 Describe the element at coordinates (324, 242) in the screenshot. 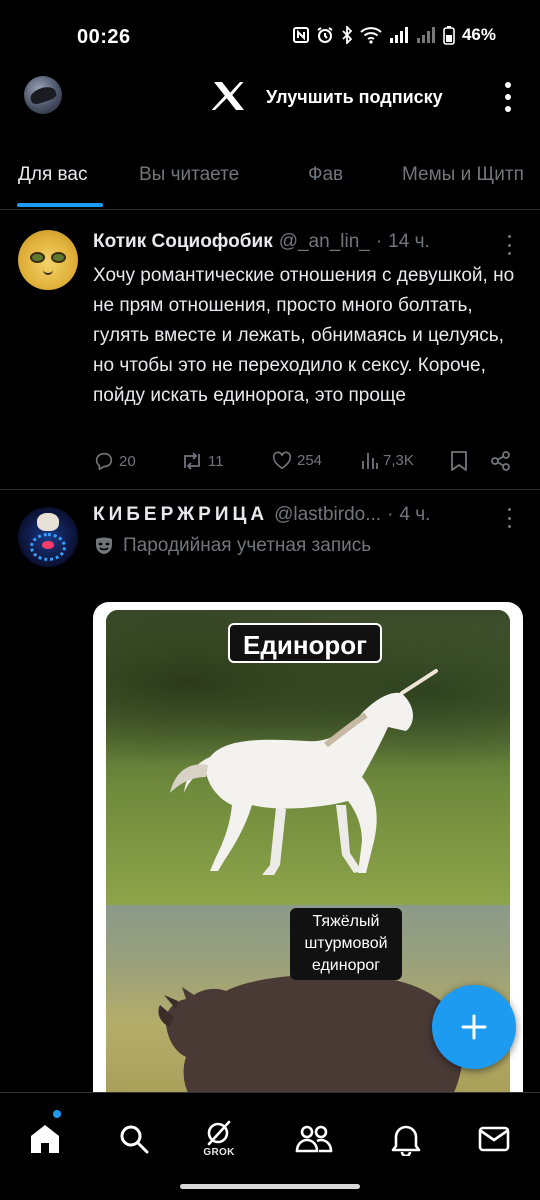

I see `author-handle: @_an_lin_` at that location.